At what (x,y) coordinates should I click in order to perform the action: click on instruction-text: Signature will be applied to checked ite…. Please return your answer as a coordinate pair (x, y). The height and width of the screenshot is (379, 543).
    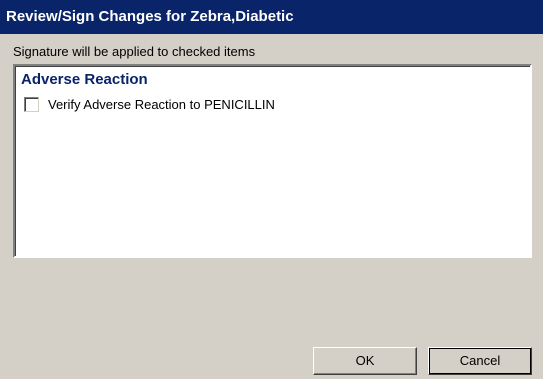
    Looking at the image, I should click on (134, 51).